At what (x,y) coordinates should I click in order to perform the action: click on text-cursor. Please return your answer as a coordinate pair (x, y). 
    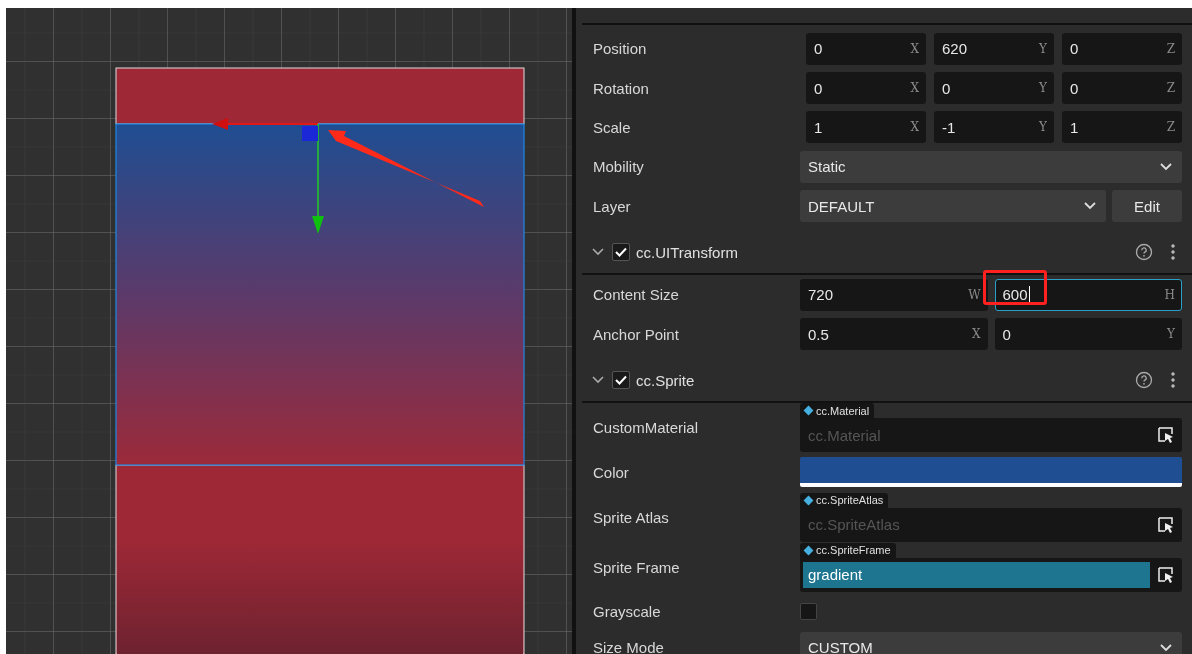
    Looking at the image, I should click on (1029, 295).